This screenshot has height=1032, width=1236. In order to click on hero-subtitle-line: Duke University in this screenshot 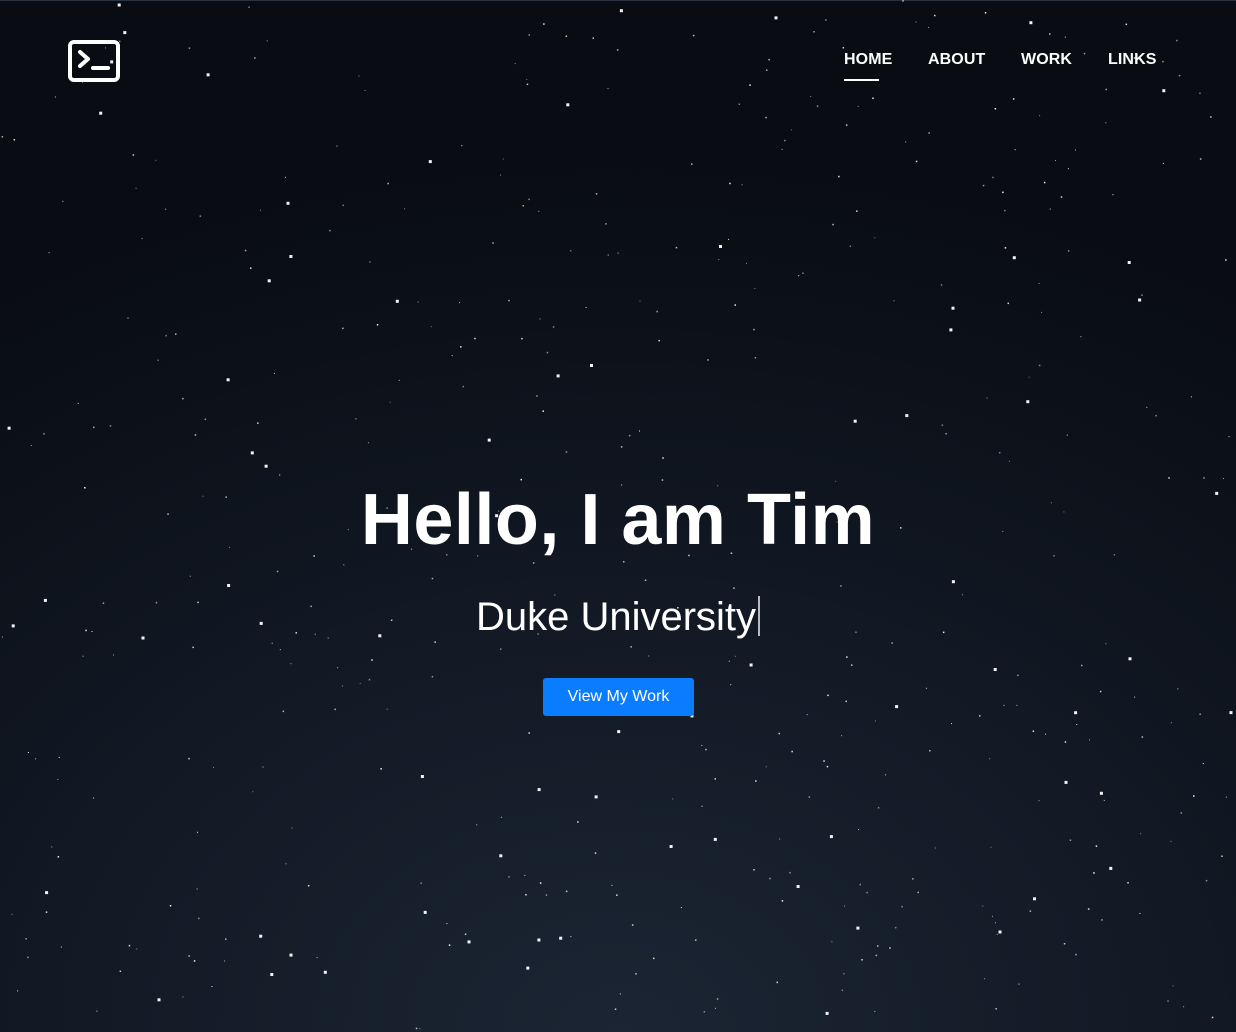, I will do `click(618, 617)`.